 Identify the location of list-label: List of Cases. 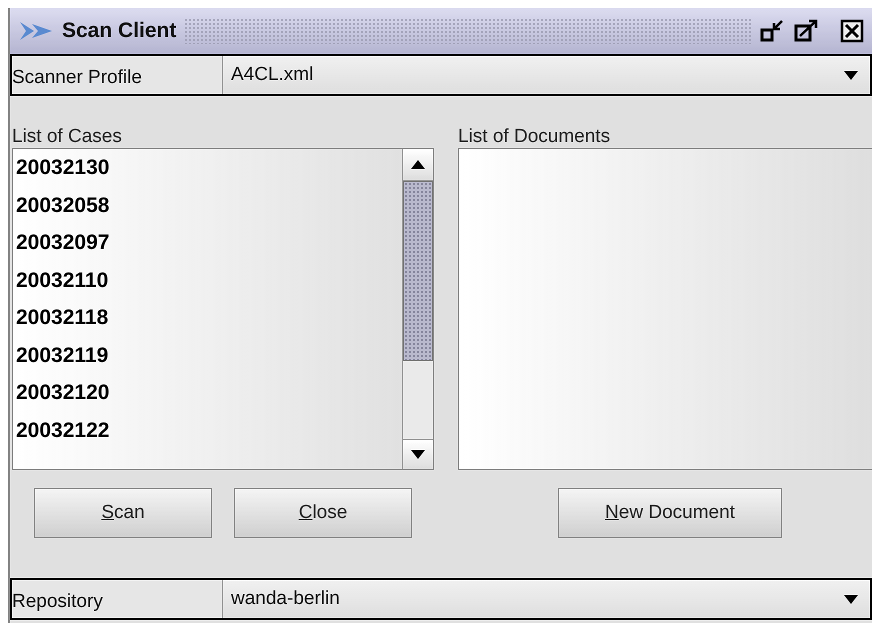
(67, 137).